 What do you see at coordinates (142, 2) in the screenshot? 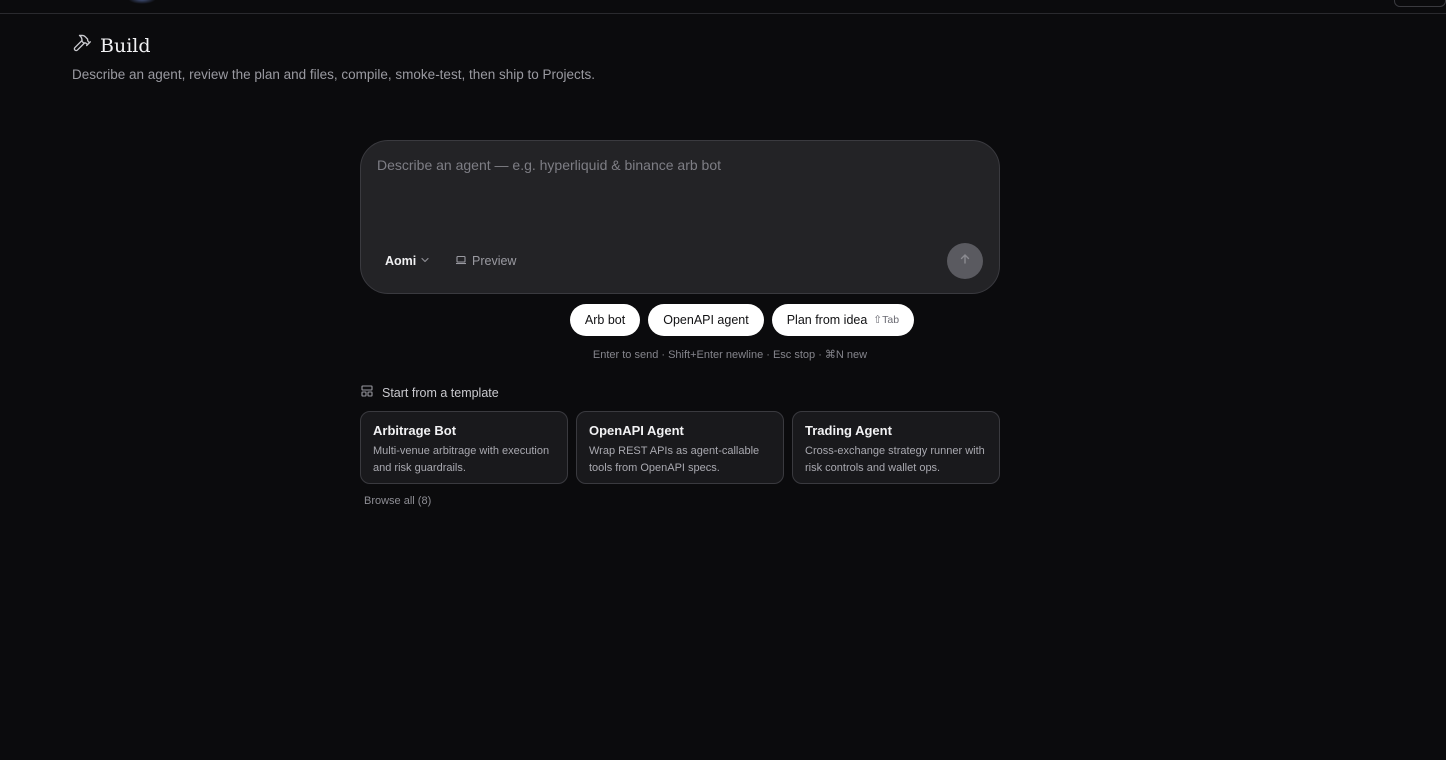
I see `logo-glow` at bounding box center [142, 2].